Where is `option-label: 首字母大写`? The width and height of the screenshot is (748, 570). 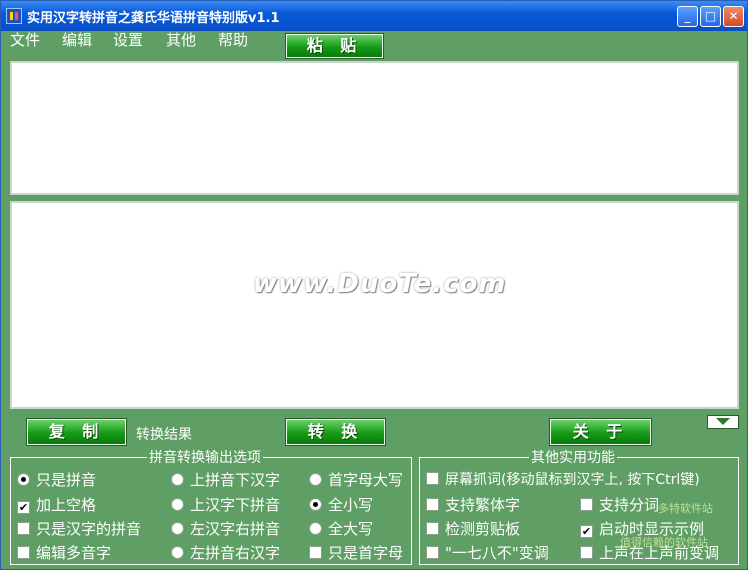 option-label: 首字母大写 is located at coordinates (366, 480).